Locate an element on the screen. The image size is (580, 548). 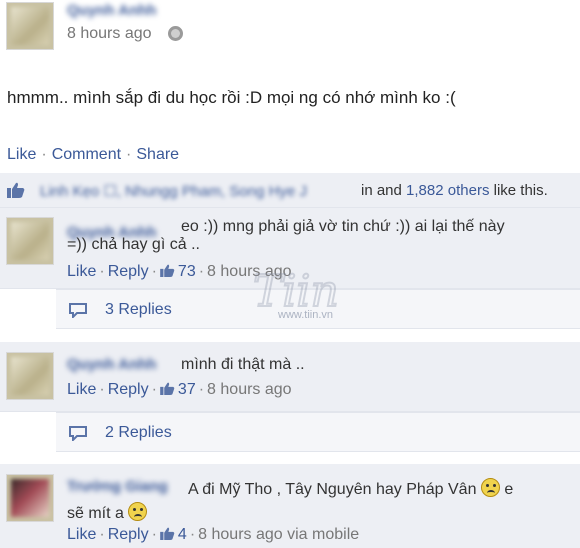
commenter-name: Trường Giang is located at coordinates (117, 486).